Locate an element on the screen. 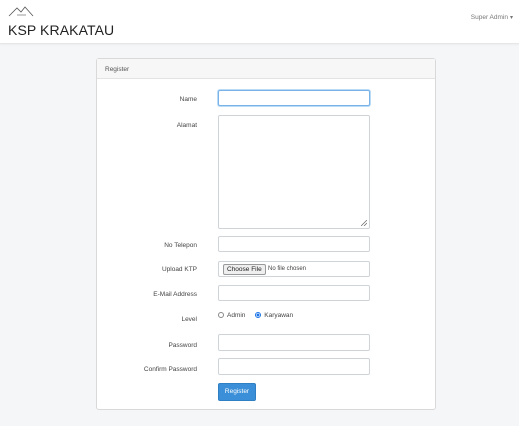  confirm-password-label: Confirm Password is located at coordinates (170, 369).